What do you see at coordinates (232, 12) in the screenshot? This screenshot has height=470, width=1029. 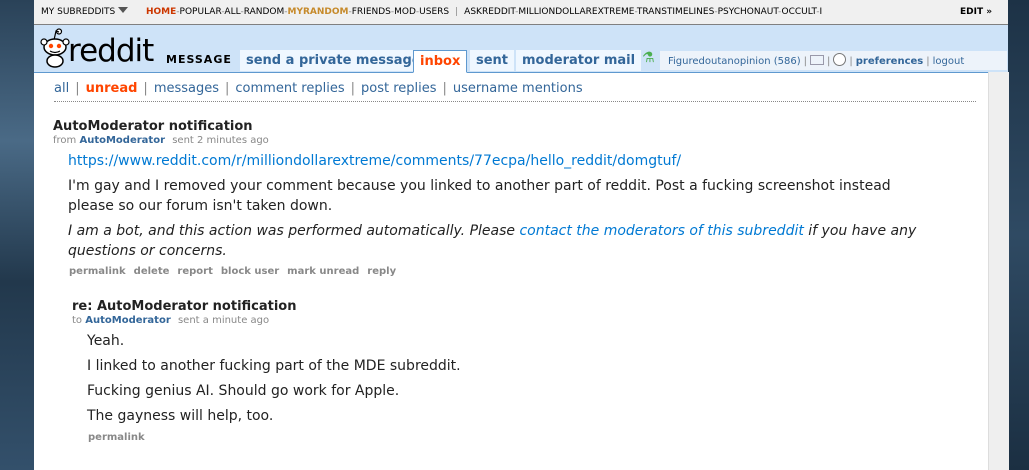 I see `nav-all: ALL` at bounding box center [232, 12].